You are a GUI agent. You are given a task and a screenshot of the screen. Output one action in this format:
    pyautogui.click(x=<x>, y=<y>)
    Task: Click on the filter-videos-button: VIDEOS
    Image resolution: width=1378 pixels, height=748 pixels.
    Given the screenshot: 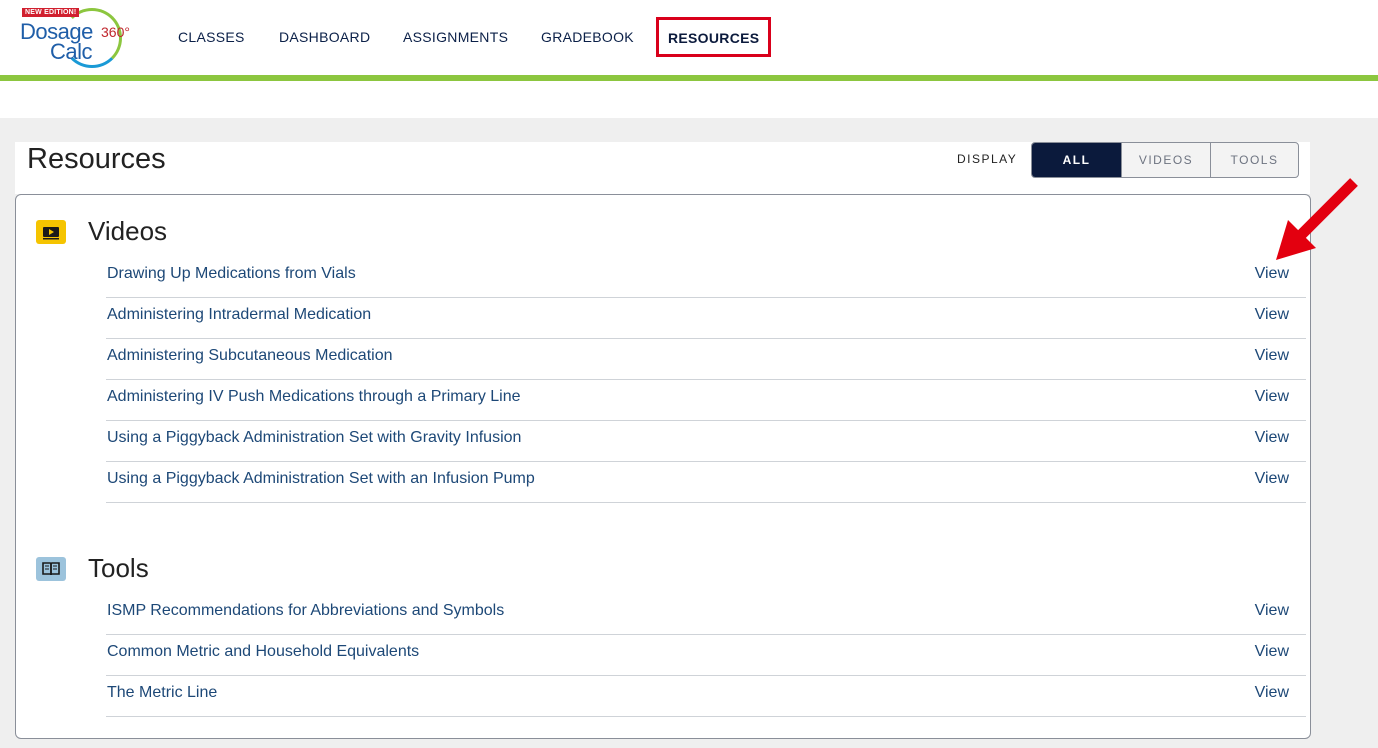 What is the action you would take?
    pyautogui.click(x=1165, y=160)
    